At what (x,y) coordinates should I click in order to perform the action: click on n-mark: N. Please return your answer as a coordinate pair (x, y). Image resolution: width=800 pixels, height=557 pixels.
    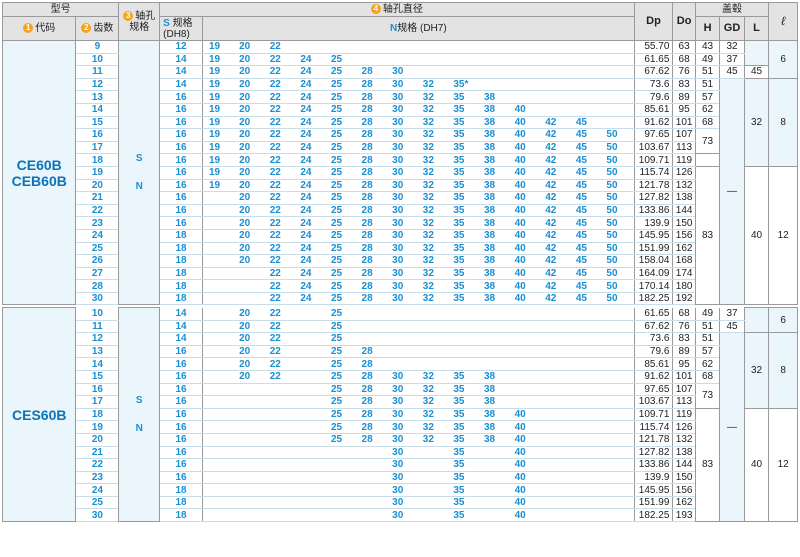
    Looking at the image, I should click on (139, 186).